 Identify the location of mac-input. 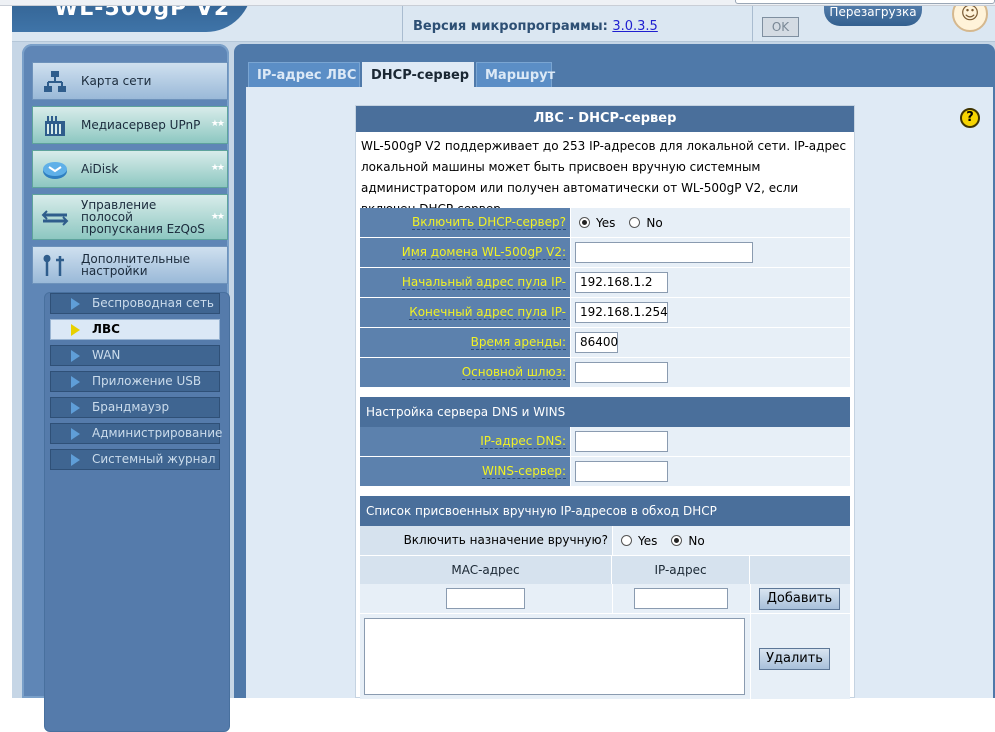
(485, 598).